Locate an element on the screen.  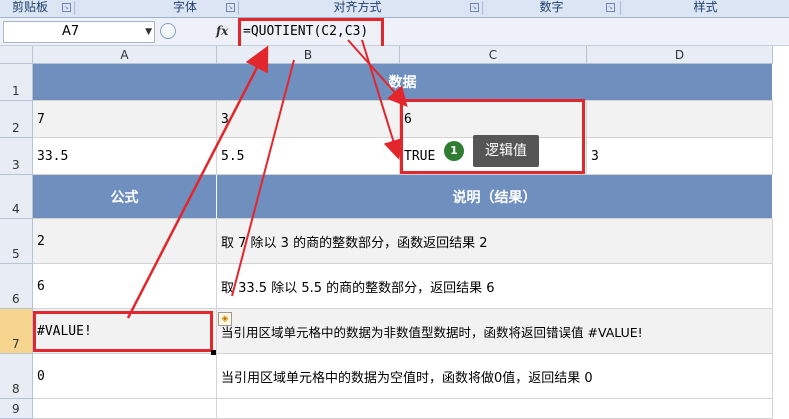
arrow-a7-to-formula is located at coordinates (197, 182).